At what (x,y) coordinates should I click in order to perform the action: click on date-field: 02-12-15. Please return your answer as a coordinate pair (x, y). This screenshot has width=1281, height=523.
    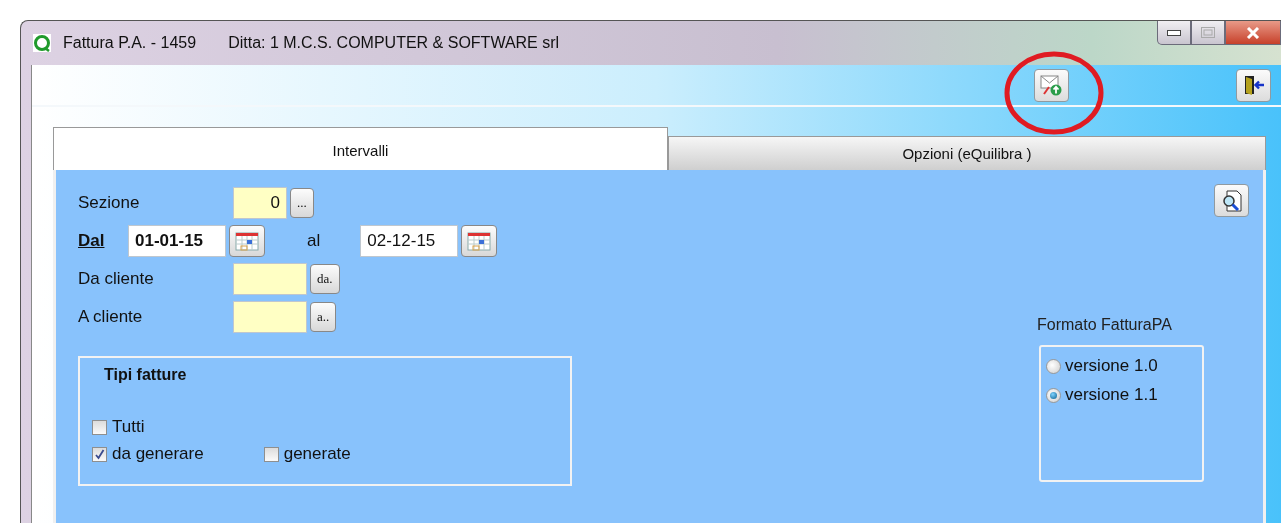
    Looking at the image, I should click on (409, 241).